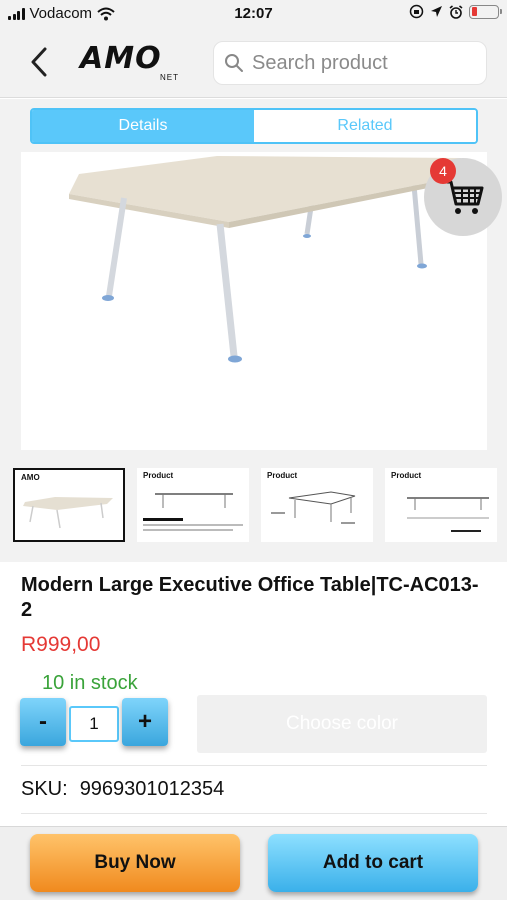 The width and height of the screenshot is (507, 900). Describe the element at coordinates (342, 724) in the screenshot. I see `choose-color-button: Choose color` at that location.